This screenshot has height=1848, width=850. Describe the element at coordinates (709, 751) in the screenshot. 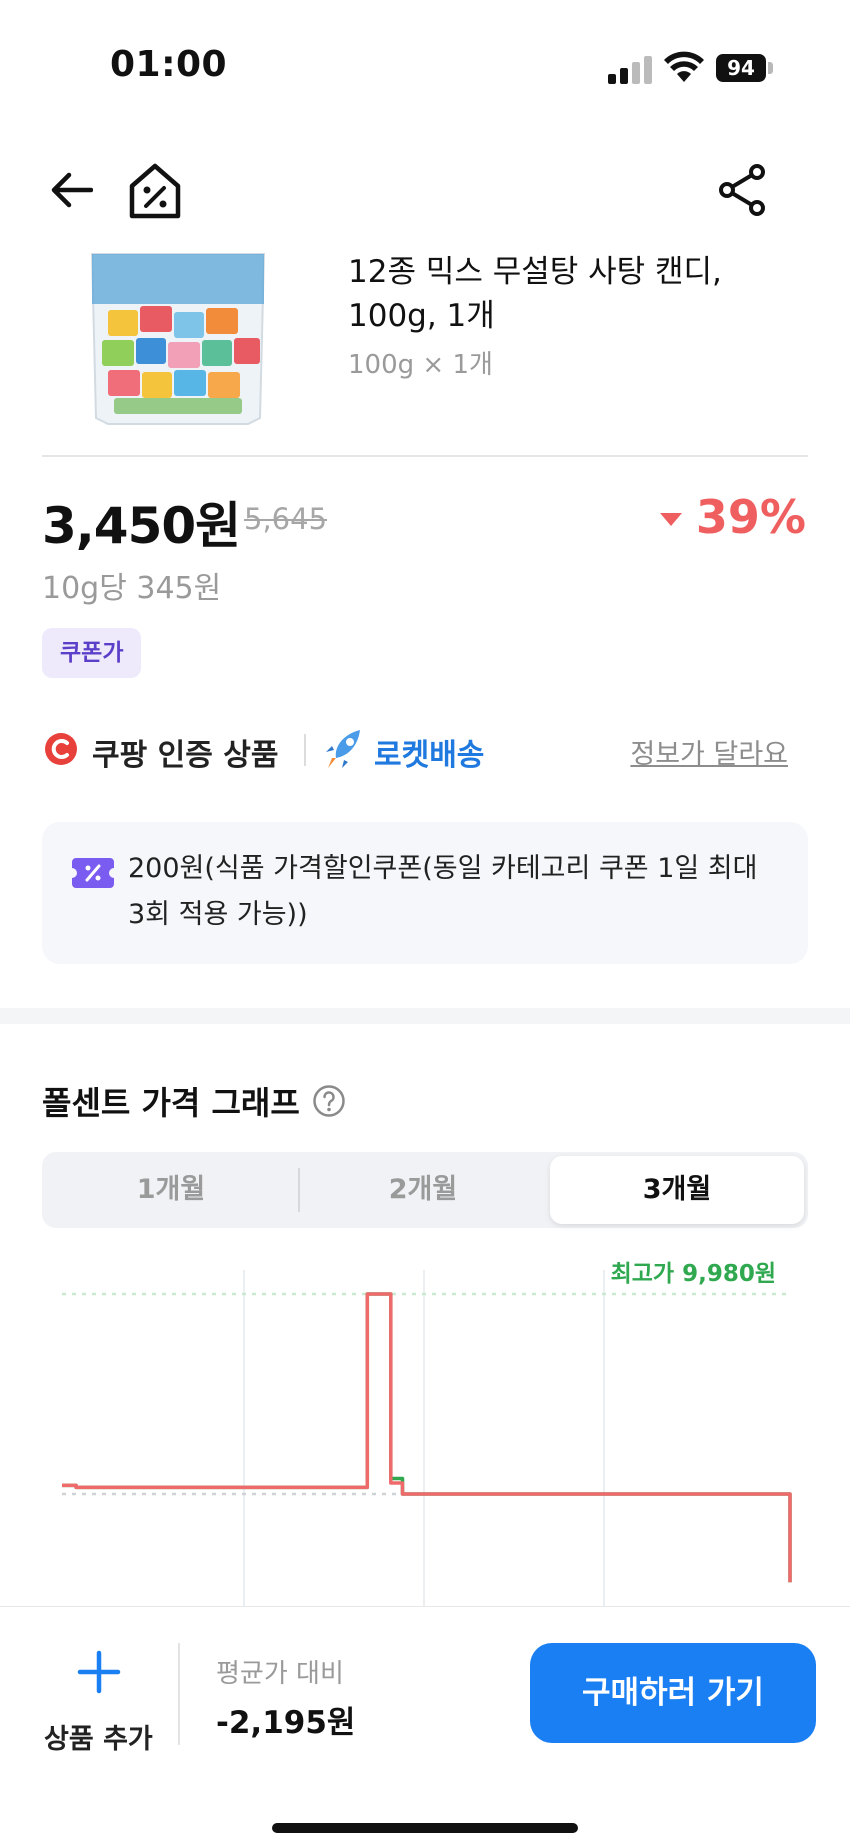

I see `report-wrong-info-link: 정보가 달라요` at that location.